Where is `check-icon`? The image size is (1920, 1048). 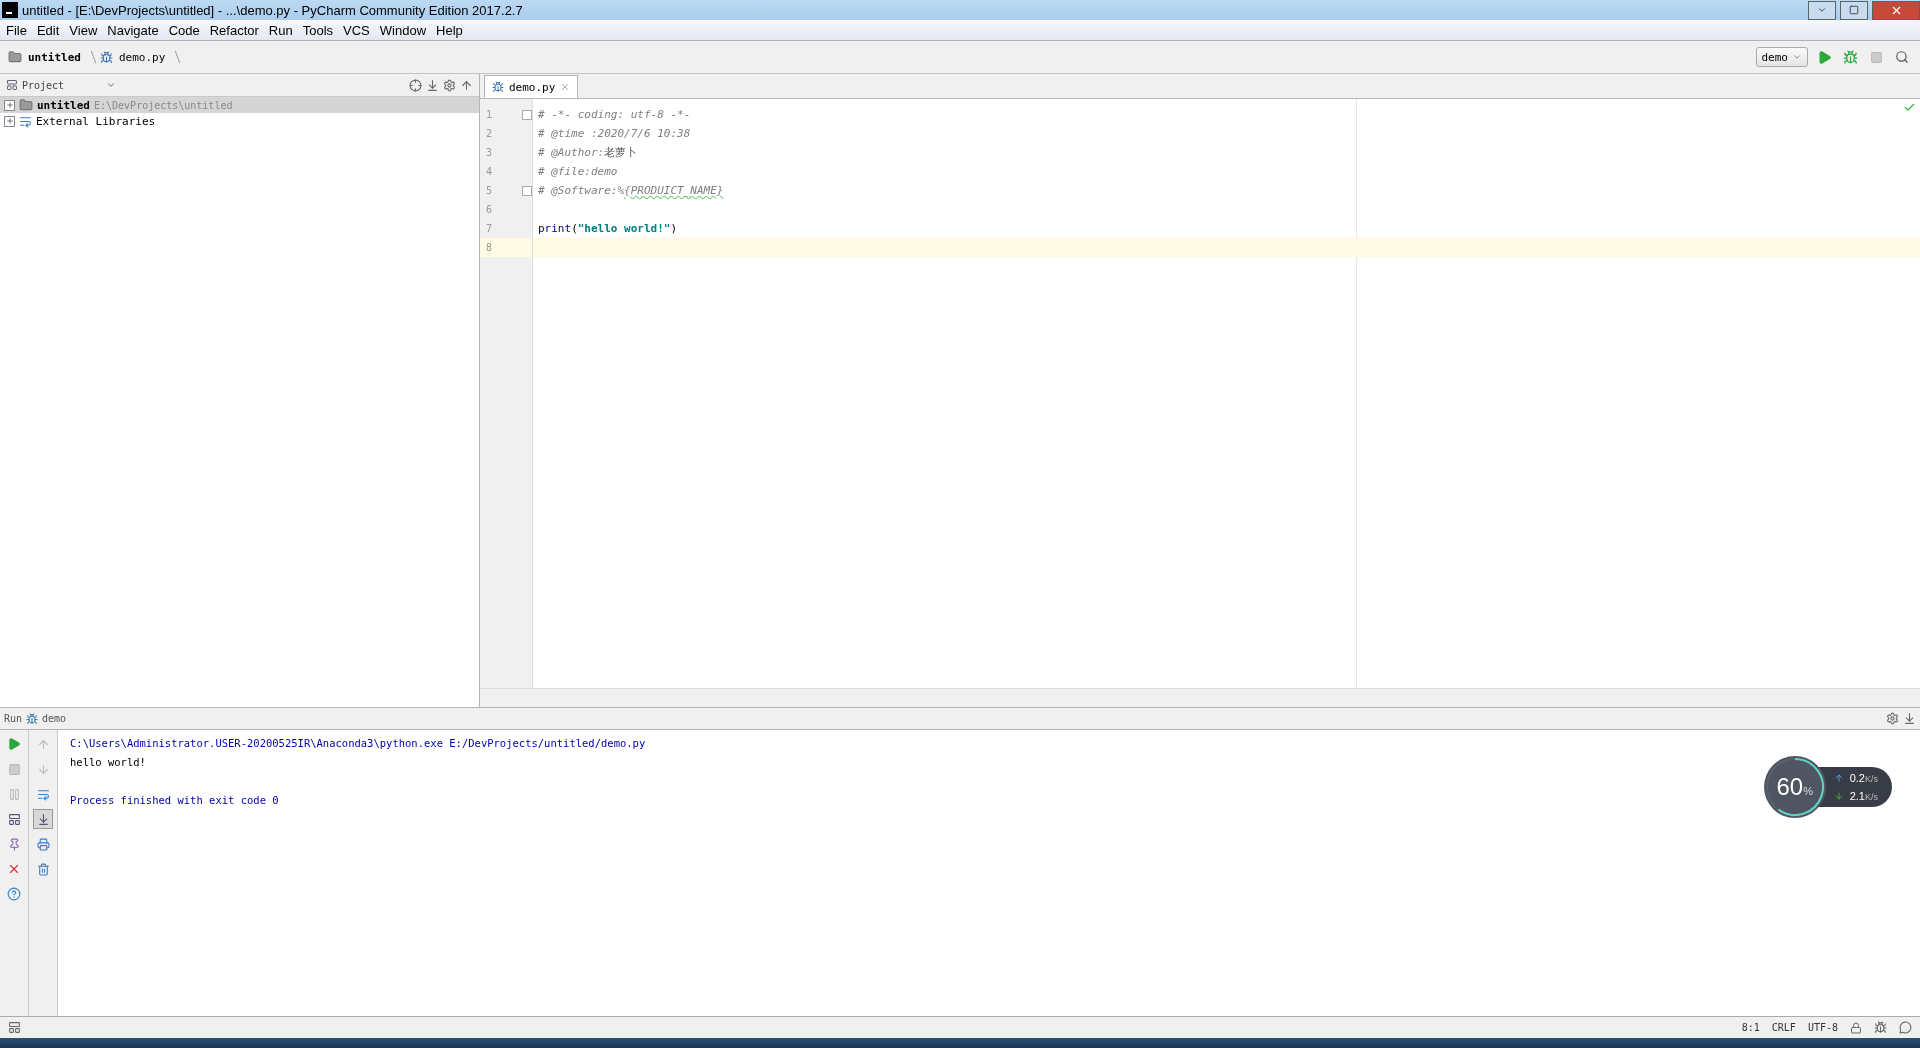 check-icon is located at coordinates (1909, 107).